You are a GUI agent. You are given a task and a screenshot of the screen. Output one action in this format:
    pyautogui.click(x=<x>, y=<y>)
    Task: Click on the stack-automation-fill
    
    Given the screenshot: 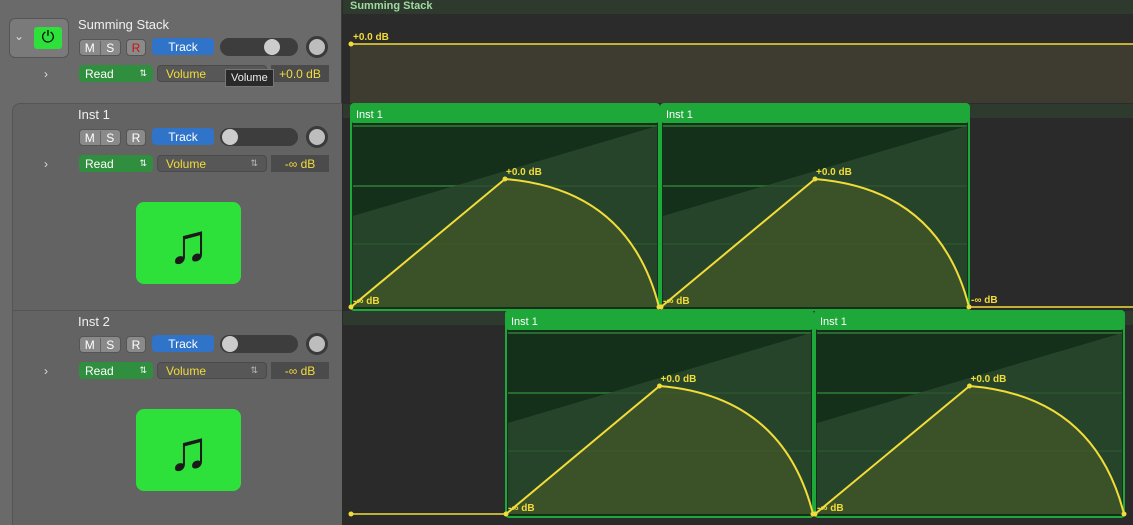 What is the action you would take?
    pyautogui.click(x=741, y=73)
    